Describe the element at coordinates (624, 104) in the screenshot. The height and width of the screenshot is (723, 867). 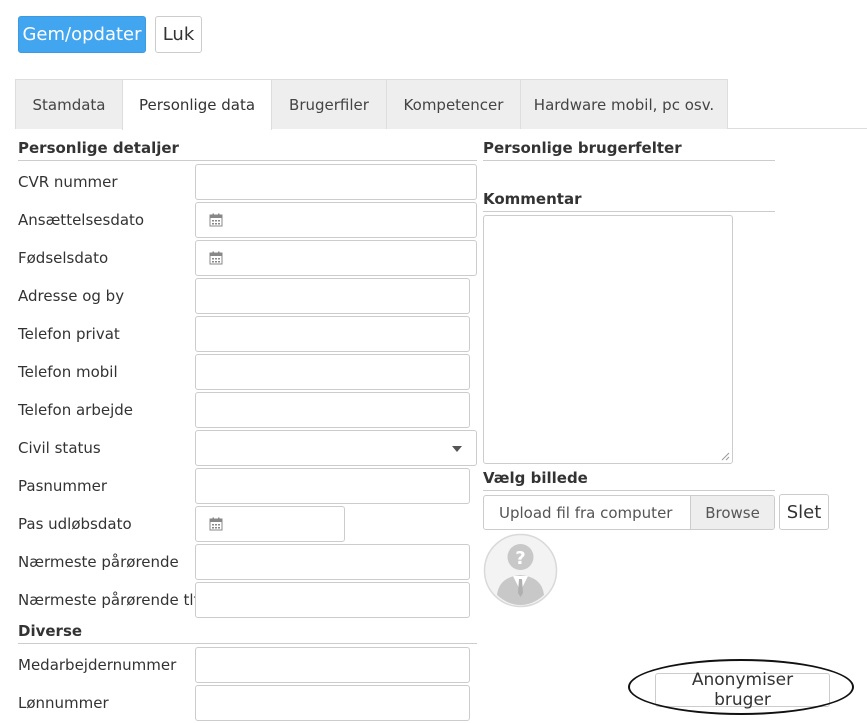
I see `tab-hardware: Hardware mobil, pc osv.` at that location.